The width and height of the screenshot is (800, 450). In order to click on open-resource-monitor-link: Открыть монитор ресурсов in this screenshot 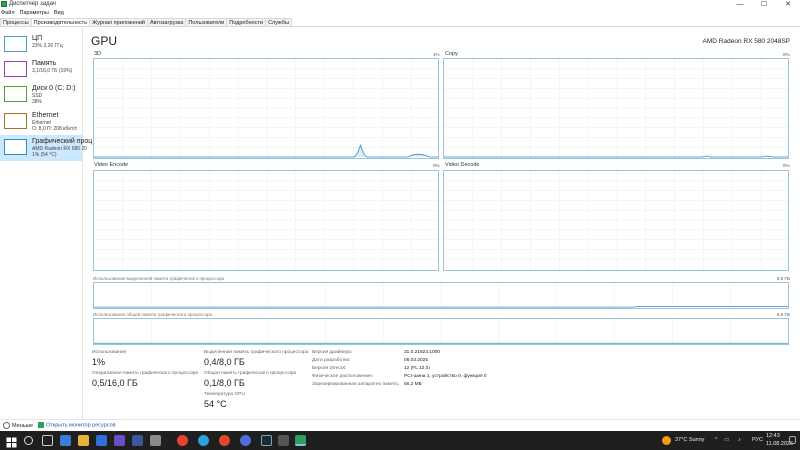, I will do `click(77, 425)`.